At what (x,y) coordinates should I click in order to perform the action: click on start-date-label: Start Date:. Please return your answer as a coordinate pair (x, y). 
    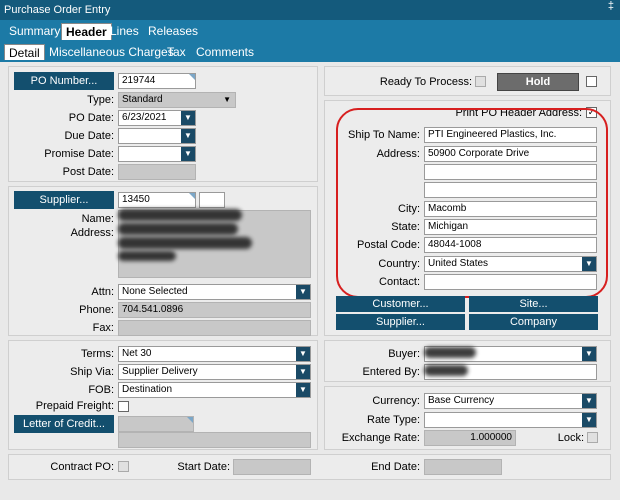
    Looking at the image, I should click on (203, 467).